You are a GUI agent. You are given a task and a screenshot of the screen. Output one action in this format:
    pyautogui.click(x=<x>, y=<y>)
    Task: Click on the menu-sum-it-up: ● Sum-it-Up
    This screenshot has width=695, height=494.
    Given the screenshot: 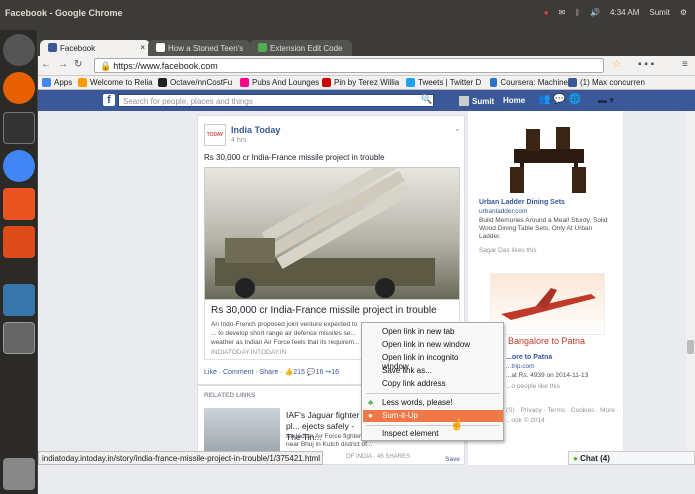 What is the action you would take?
    pyautogui.click(x=433, y=416)
    